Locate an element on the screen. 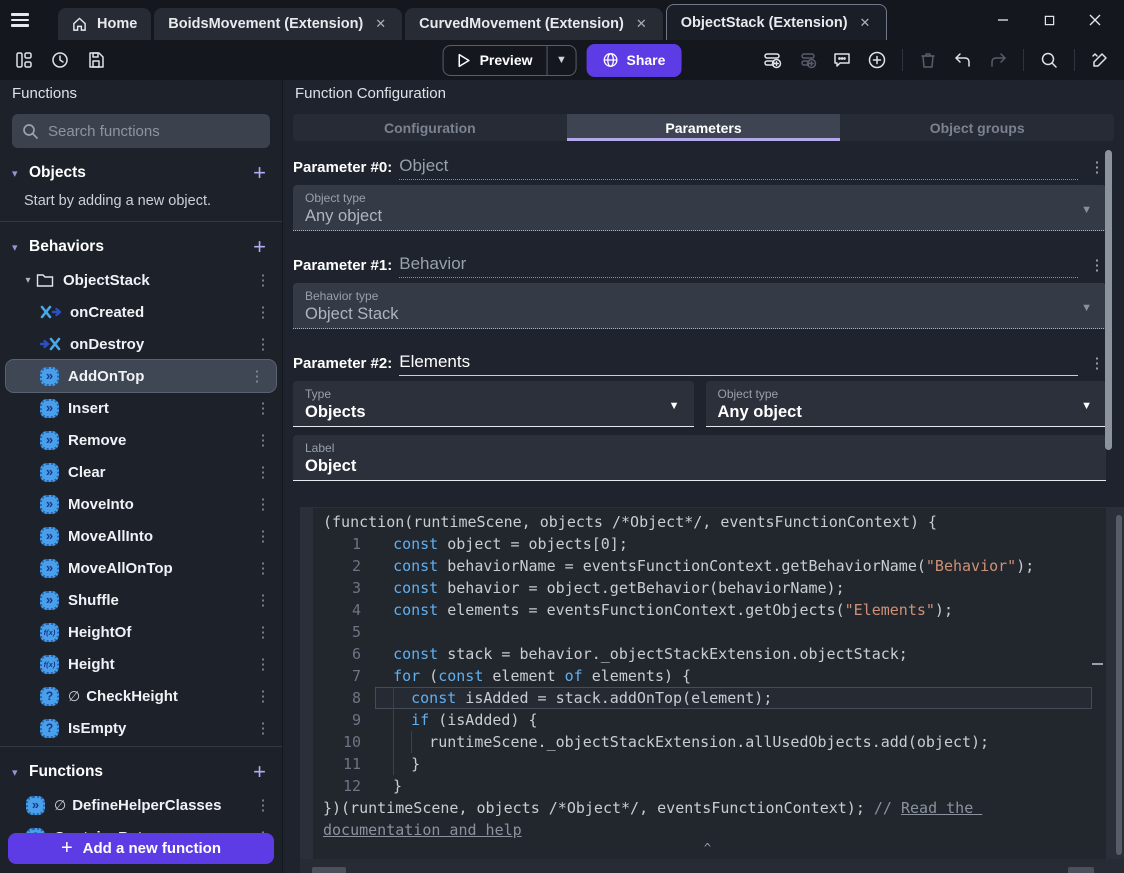  undo-icon is located at coordinates (963, 60).